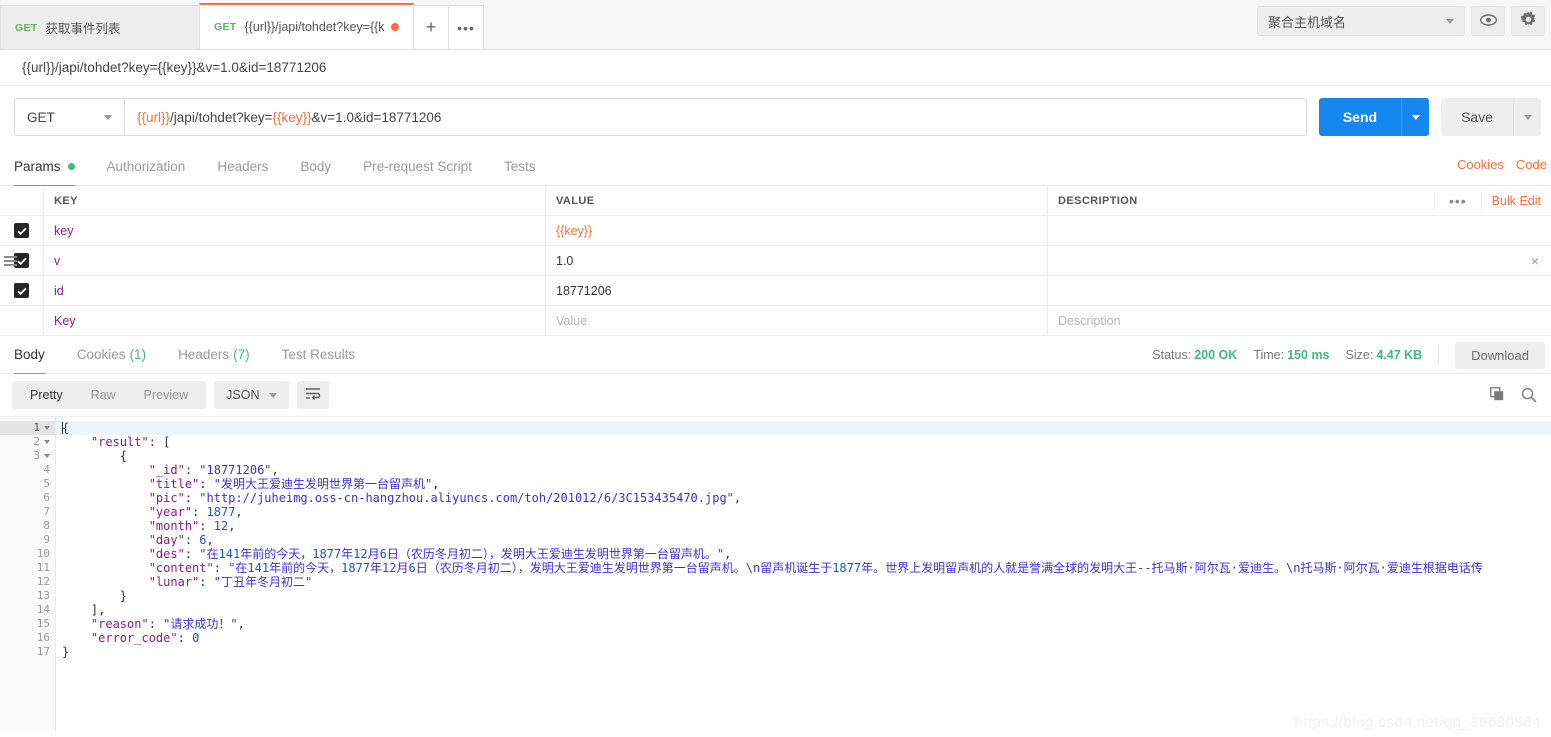 Image resolution: width=1551 pixels, height=737 pixels. What do you see at coordinates (221, 512) in the screenshot?
I see `code-token: 1877` at bounding box center [221, 512].